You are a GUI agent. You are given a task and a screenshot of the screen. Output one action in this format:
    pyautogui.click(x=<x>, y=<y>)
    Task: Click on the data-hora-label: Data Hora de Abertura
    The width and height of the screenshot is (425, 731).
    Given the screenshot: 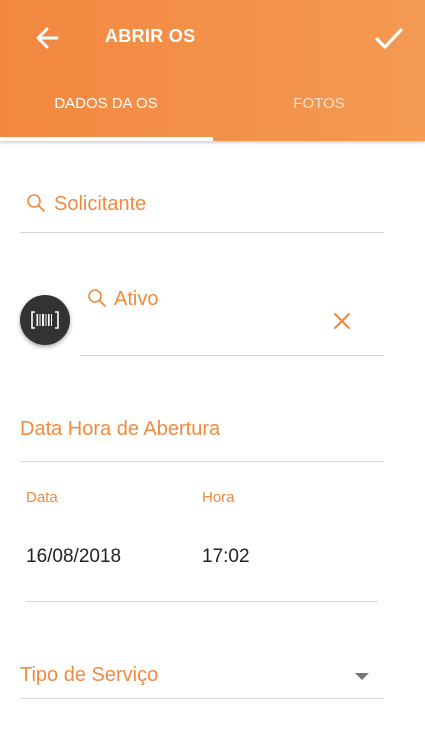 What is the action you would take?
    pyautogui.click(x=120, y=429)
    